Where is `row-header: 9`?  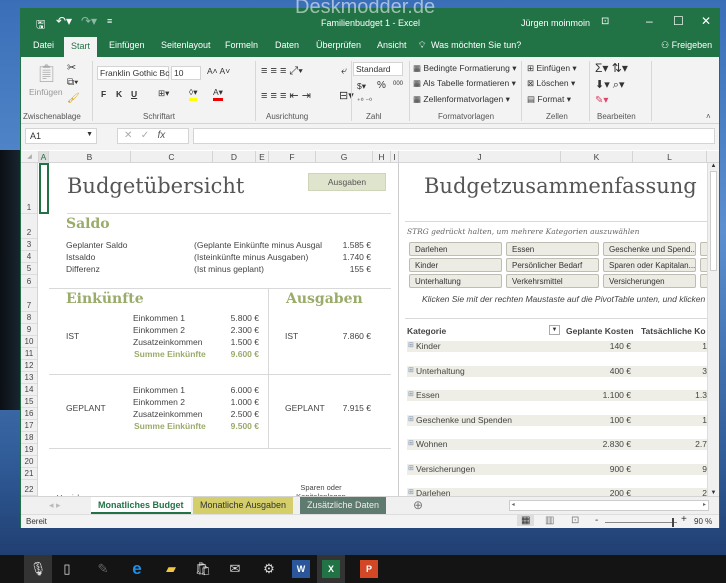
row-header: 9 is located at coordinates (29, 330).